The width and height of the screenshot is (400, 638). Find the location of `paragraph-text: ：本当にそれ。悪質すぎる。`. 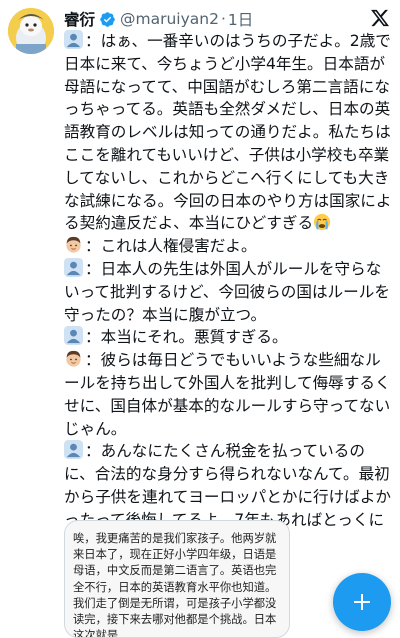

paragraph-text: ：本当にそれ。悪質すぎる。 is located at coordinates (186, 337).